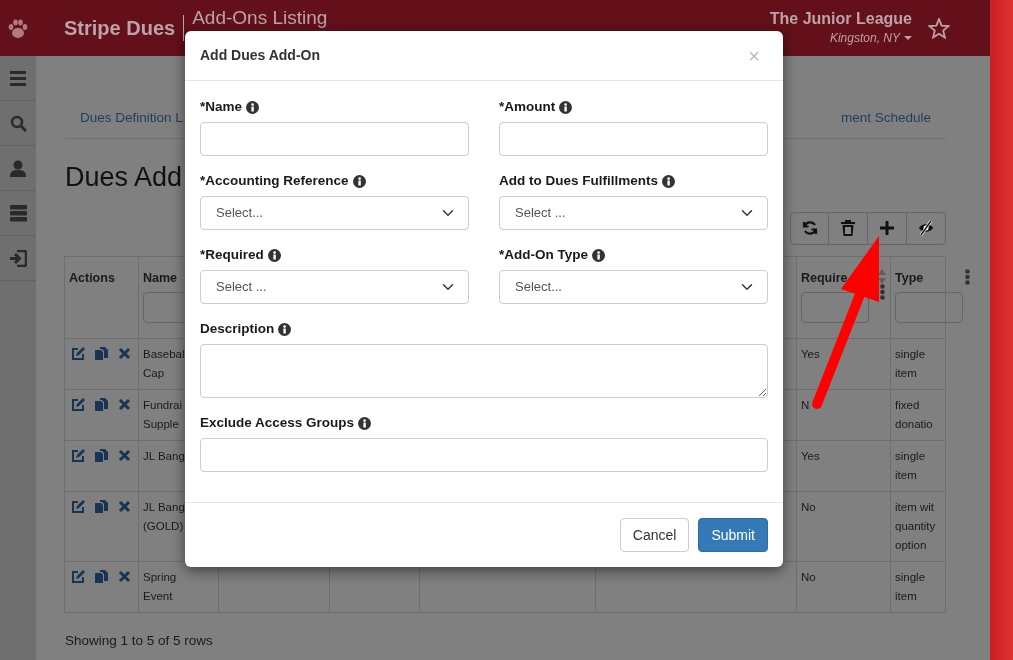 The image size is (1013, 660). I want to click on search-icon, so click(18, 123).